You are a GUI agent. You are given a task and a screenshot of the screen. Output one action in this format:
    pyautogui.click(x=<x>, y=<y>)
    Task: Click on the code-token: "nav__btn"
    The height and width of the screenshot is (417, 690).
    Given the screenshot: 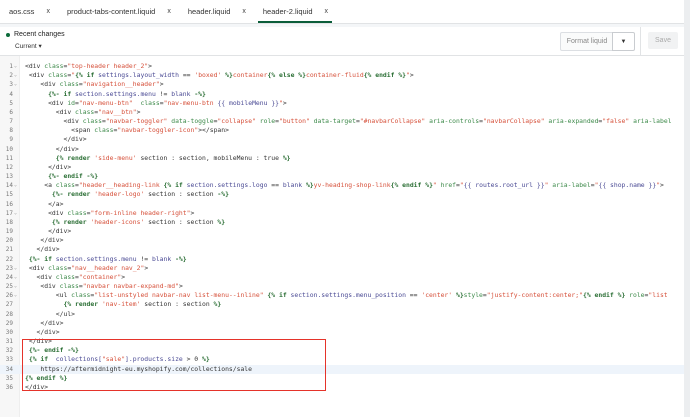 What is the action you would take?
    pyautogui.click(x=117, y=111)
    